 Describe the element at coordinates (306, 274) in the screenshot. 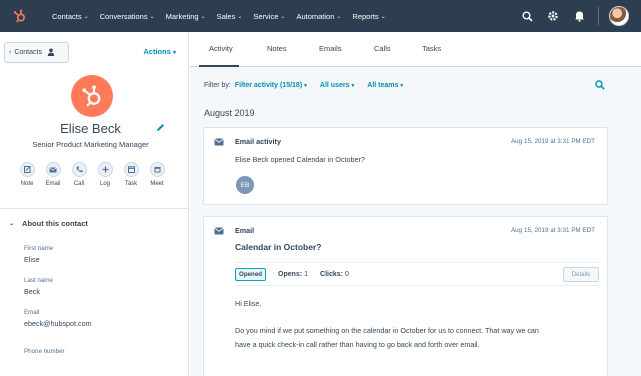

I see `opens-value: 1` at that location.